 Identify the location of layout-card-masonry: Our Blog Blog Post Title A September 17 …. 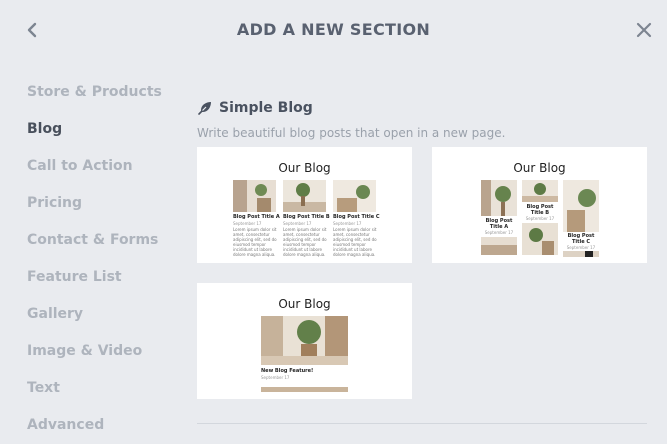
(539, 205).